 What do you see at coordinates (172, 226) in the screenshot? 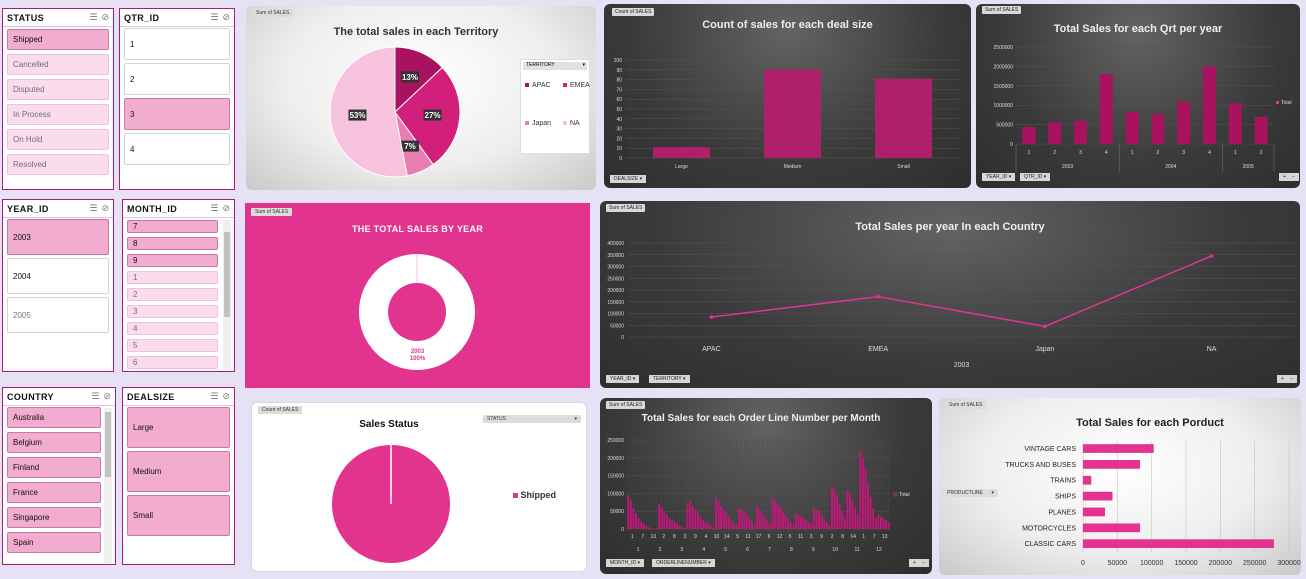
I see `slicer-item-month-7: 7` at bounding box center [172, 226].